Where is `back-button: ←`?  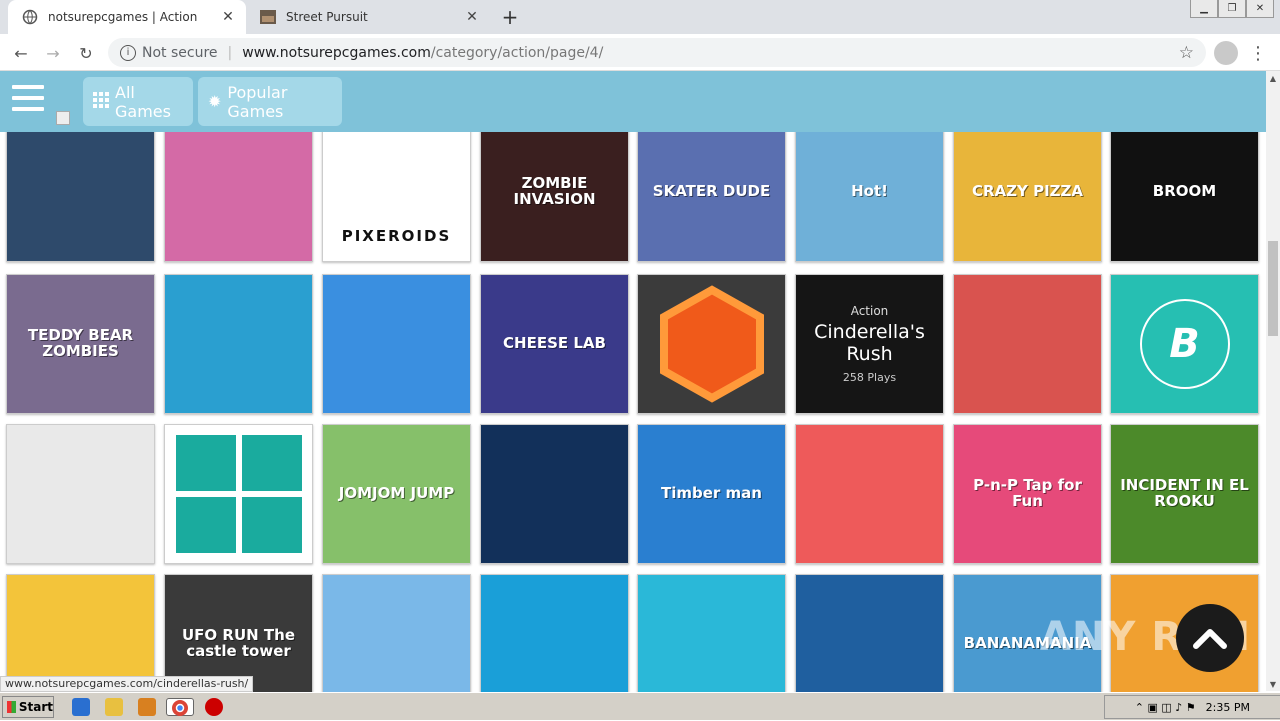 back-button: ← is located at coordinates (21, 53).